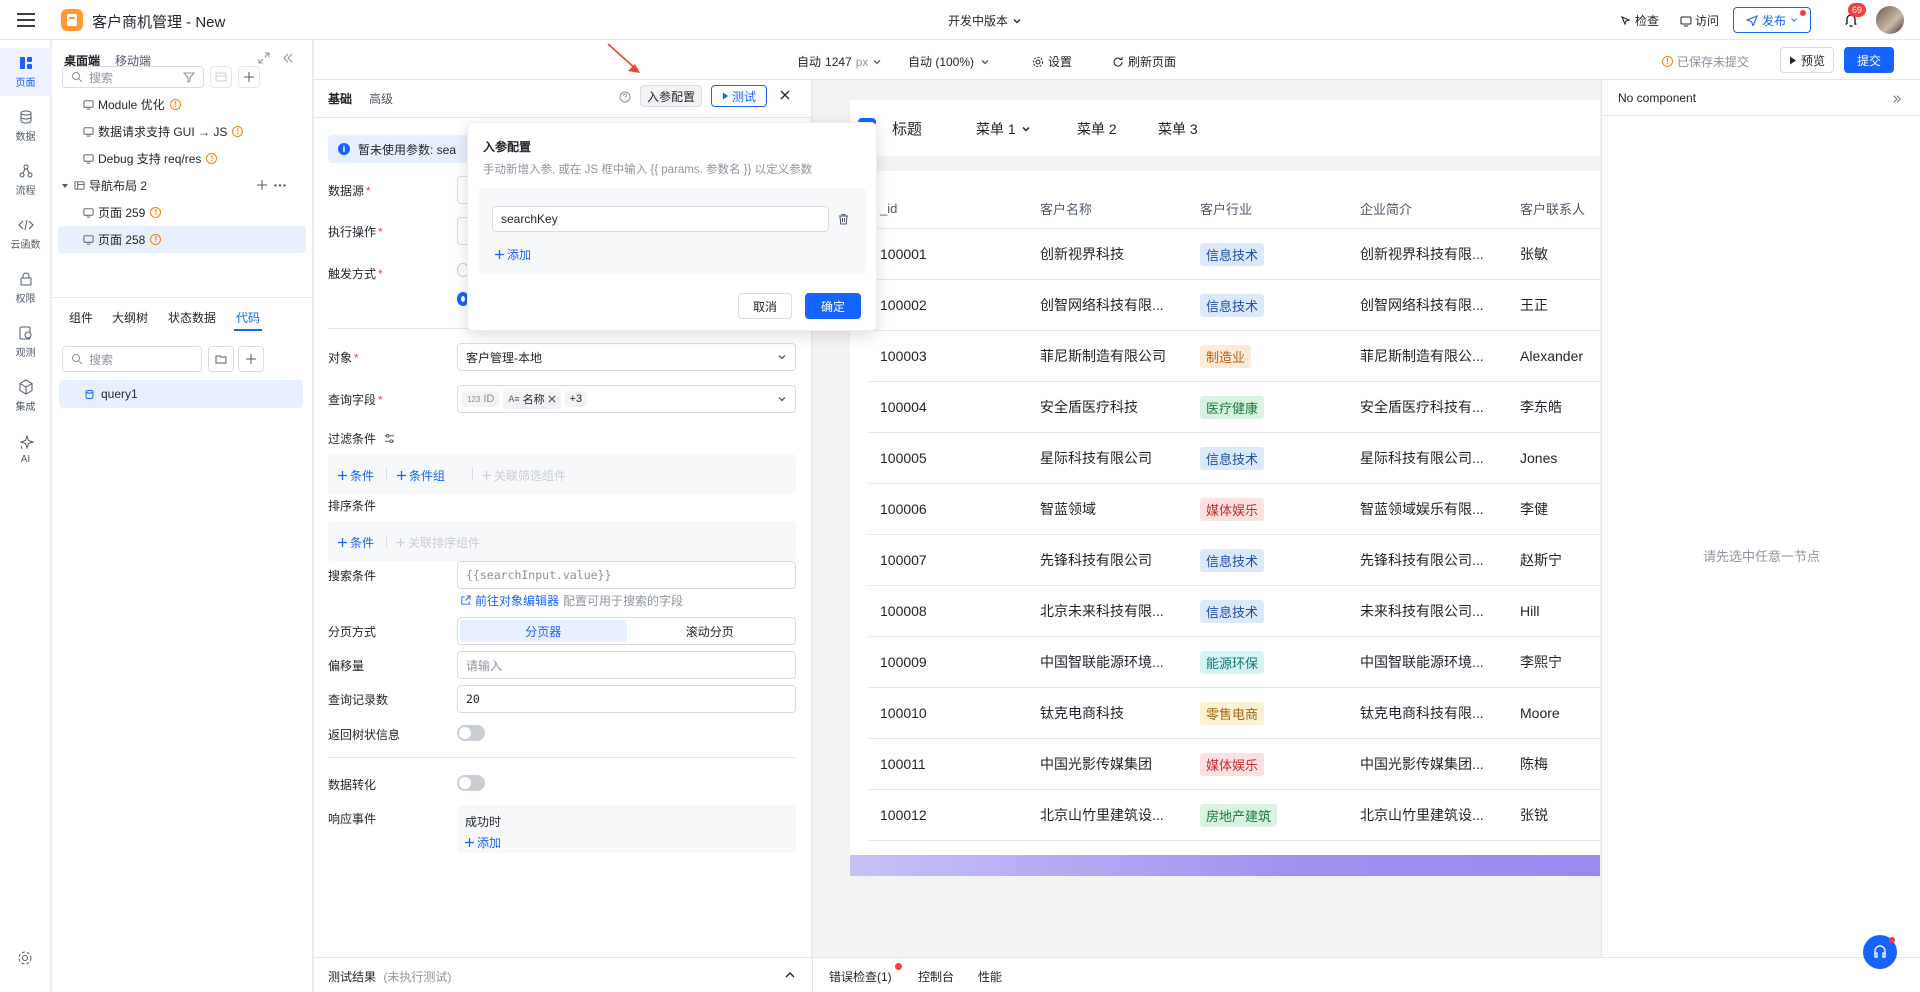 Image resolution: width=1920 pixels, height=992 pixels. I want to click on table-row: 100002 创智网络科技有限... 信息技术 创智网络科技有限... 王正, so click(1234, 305).